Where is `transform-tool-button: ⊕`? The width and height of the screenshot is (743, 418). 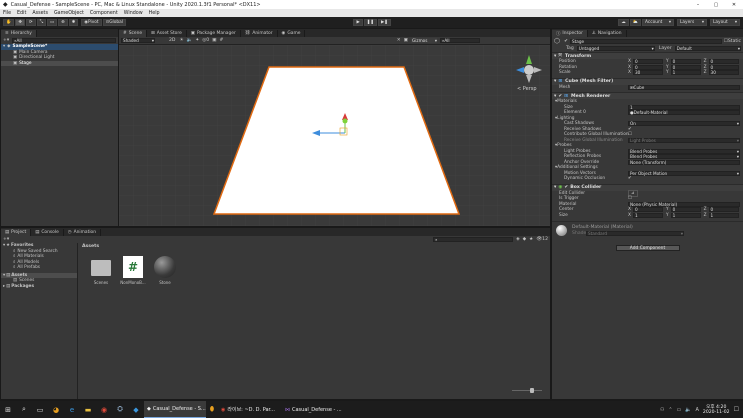 transform-tool-button: ⊕ is located at coordinates (63, 22).